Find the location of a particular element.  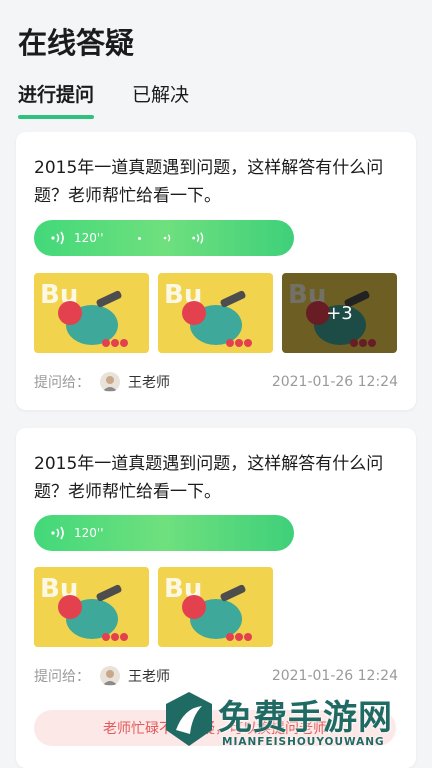

site-watermark: 免费手游网 MIANFEISHOUYOUWANG is located at coordinates (292, 726).